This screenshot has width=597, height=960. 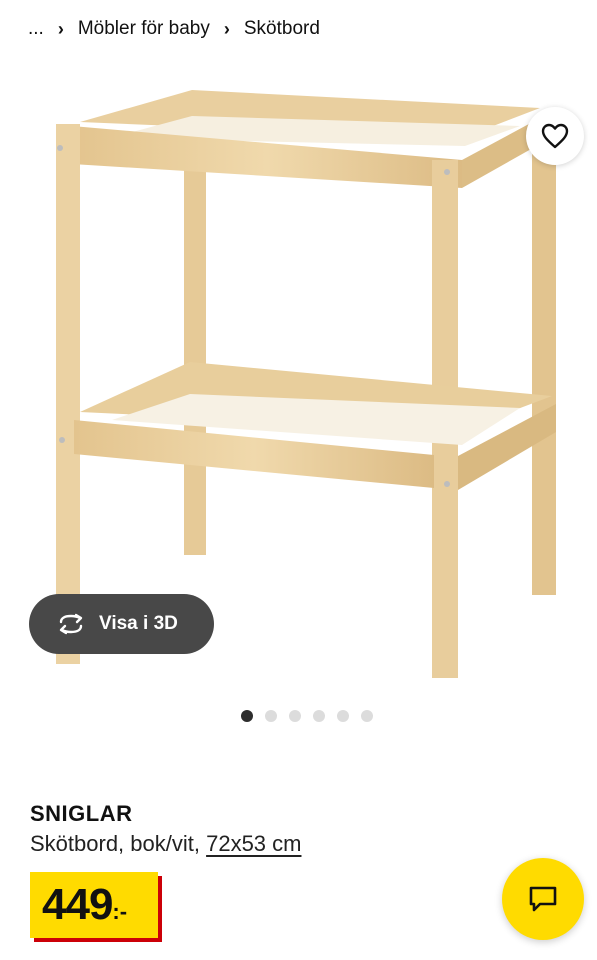 I want to click on rotate-3d-icon, so click(x=71, y=624).